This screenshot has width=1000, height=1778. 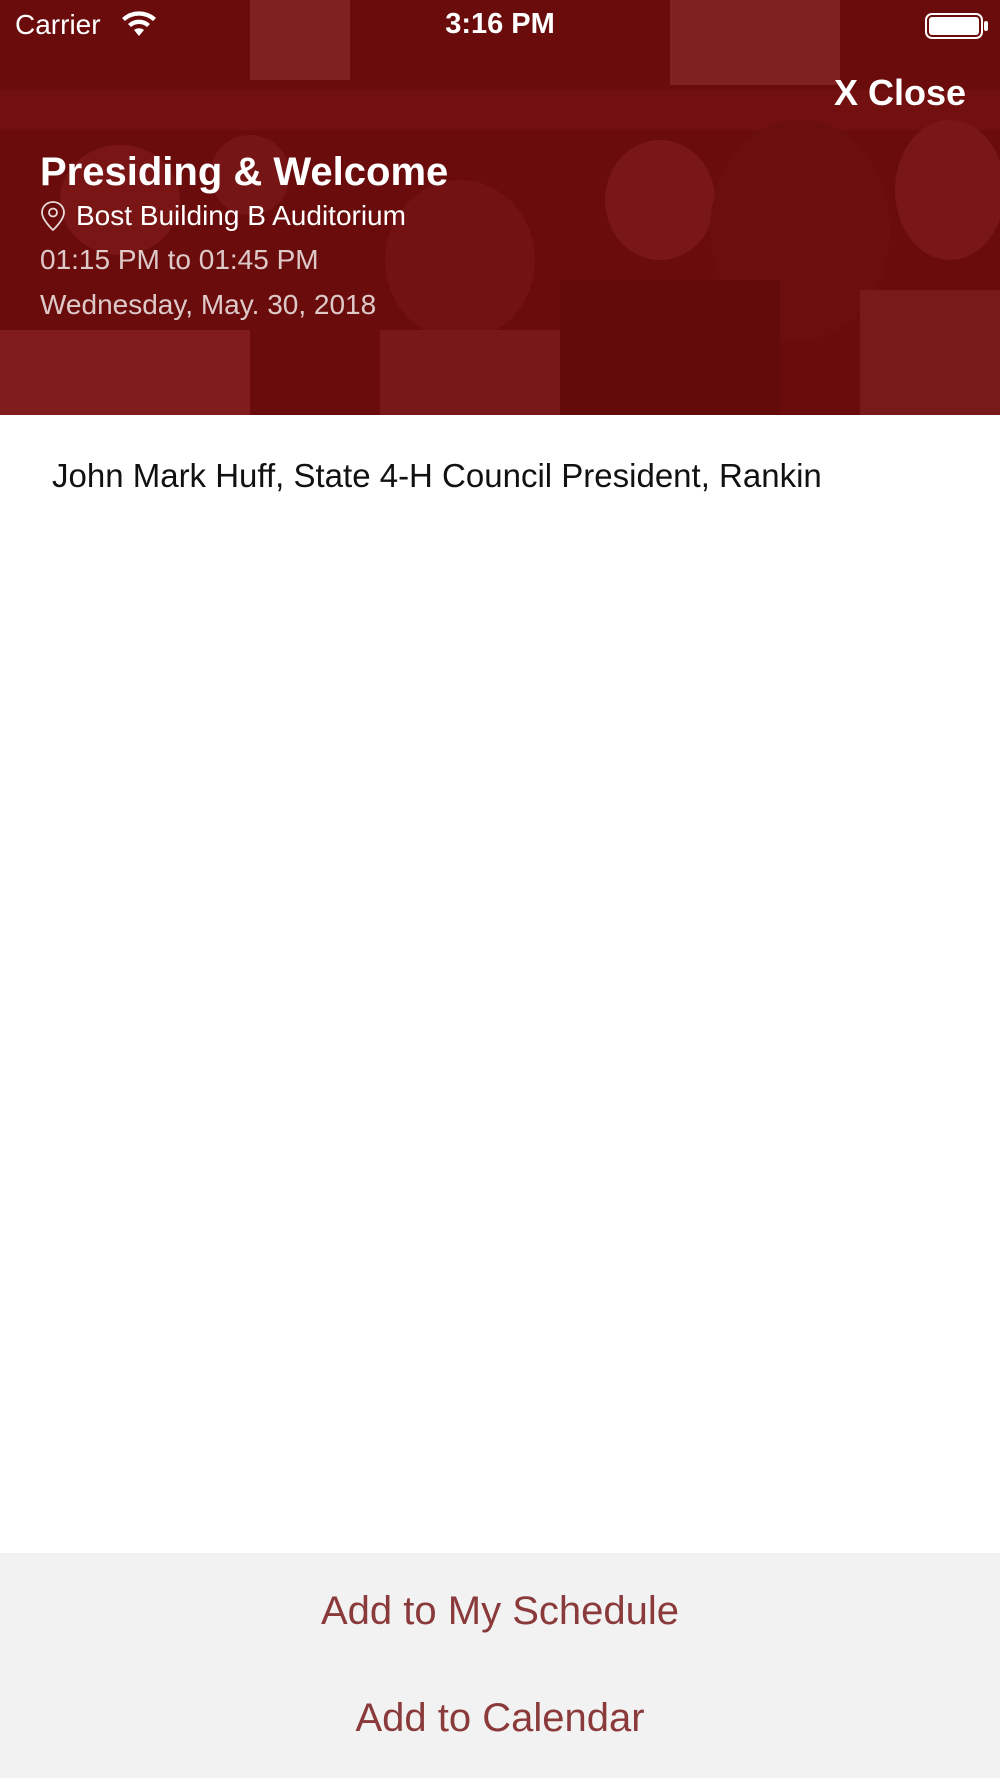 I want to click on add-to-schedule-button: Add to My Schedule, so click(x=500, y=1611).